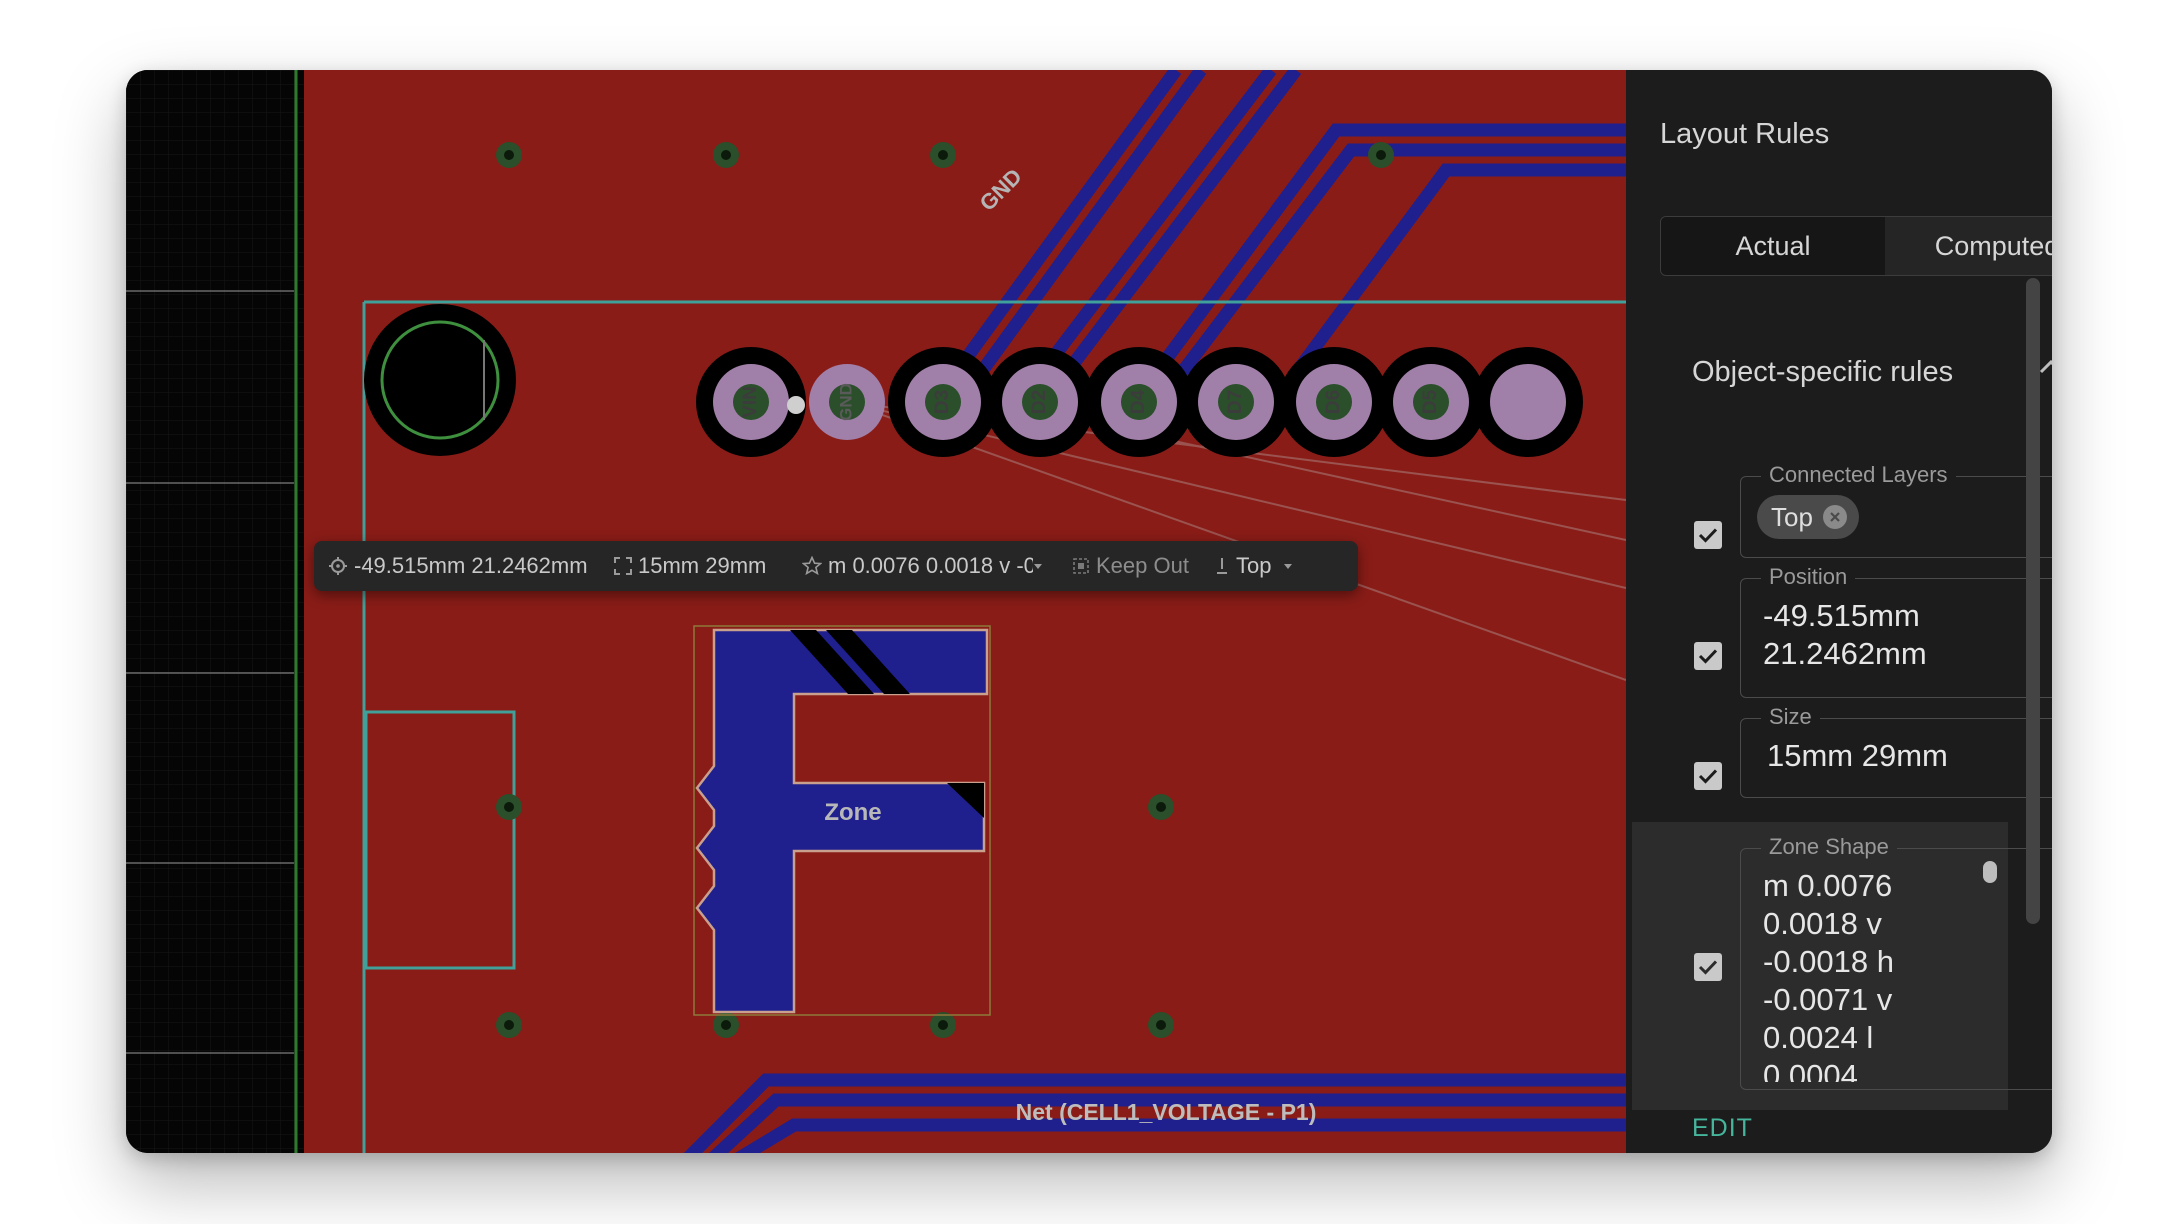  I want to click on pin-label-vin: VIN, so click(750, 402).